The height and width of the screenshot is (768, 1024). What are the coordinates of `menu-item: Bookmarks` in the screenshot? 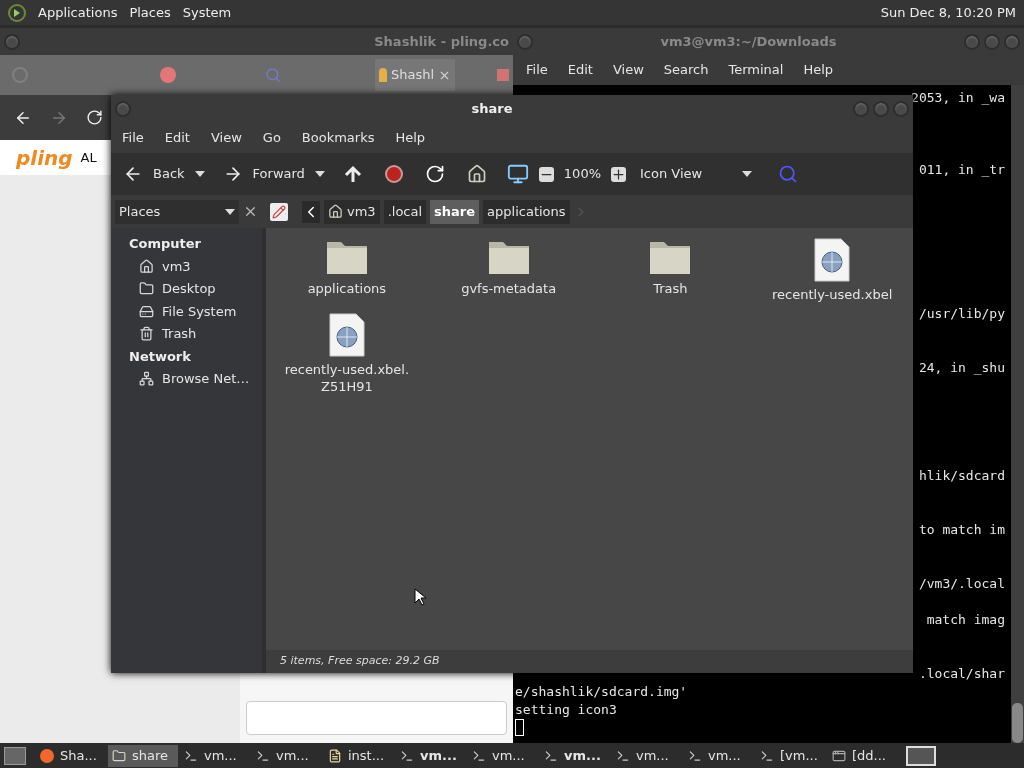 It's located at (338, 137).